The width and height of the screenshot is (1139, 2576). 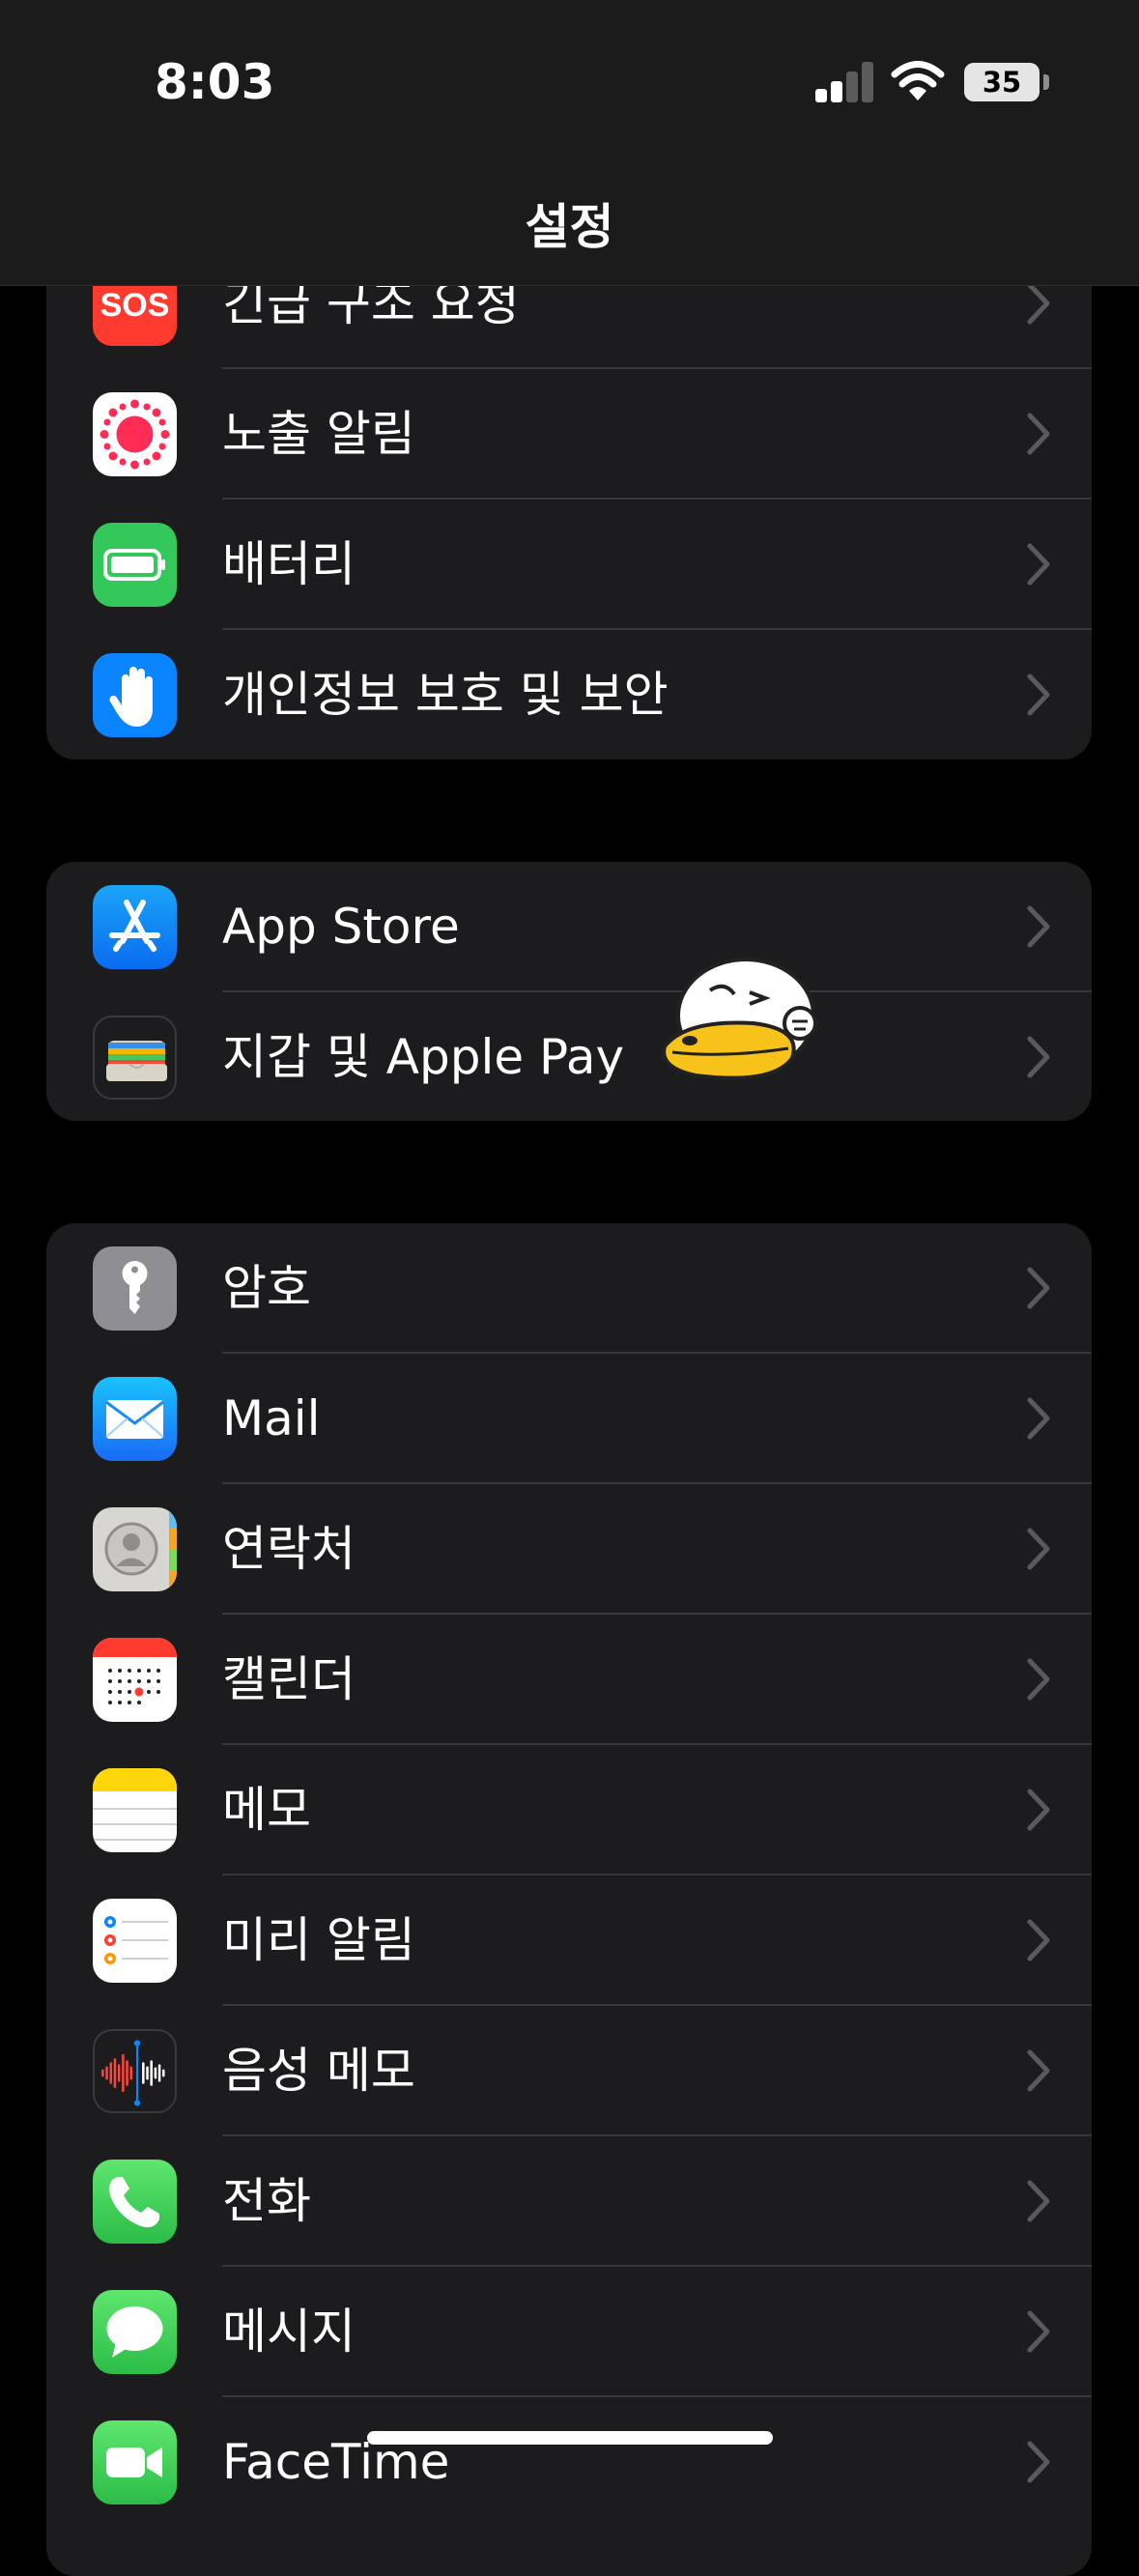 What do you see at coordinates (445, 695) in the screenshot?
I see `settings-row-label: 개인정보 보호 및 보안` at bounding box center [445, 695].